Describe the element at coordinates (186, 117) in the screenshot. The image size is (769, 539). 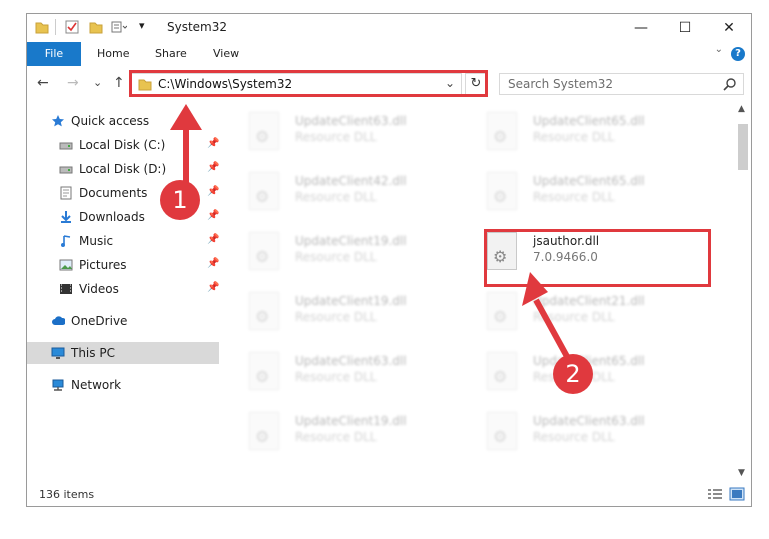
I see `arrow-1-head` at that location.